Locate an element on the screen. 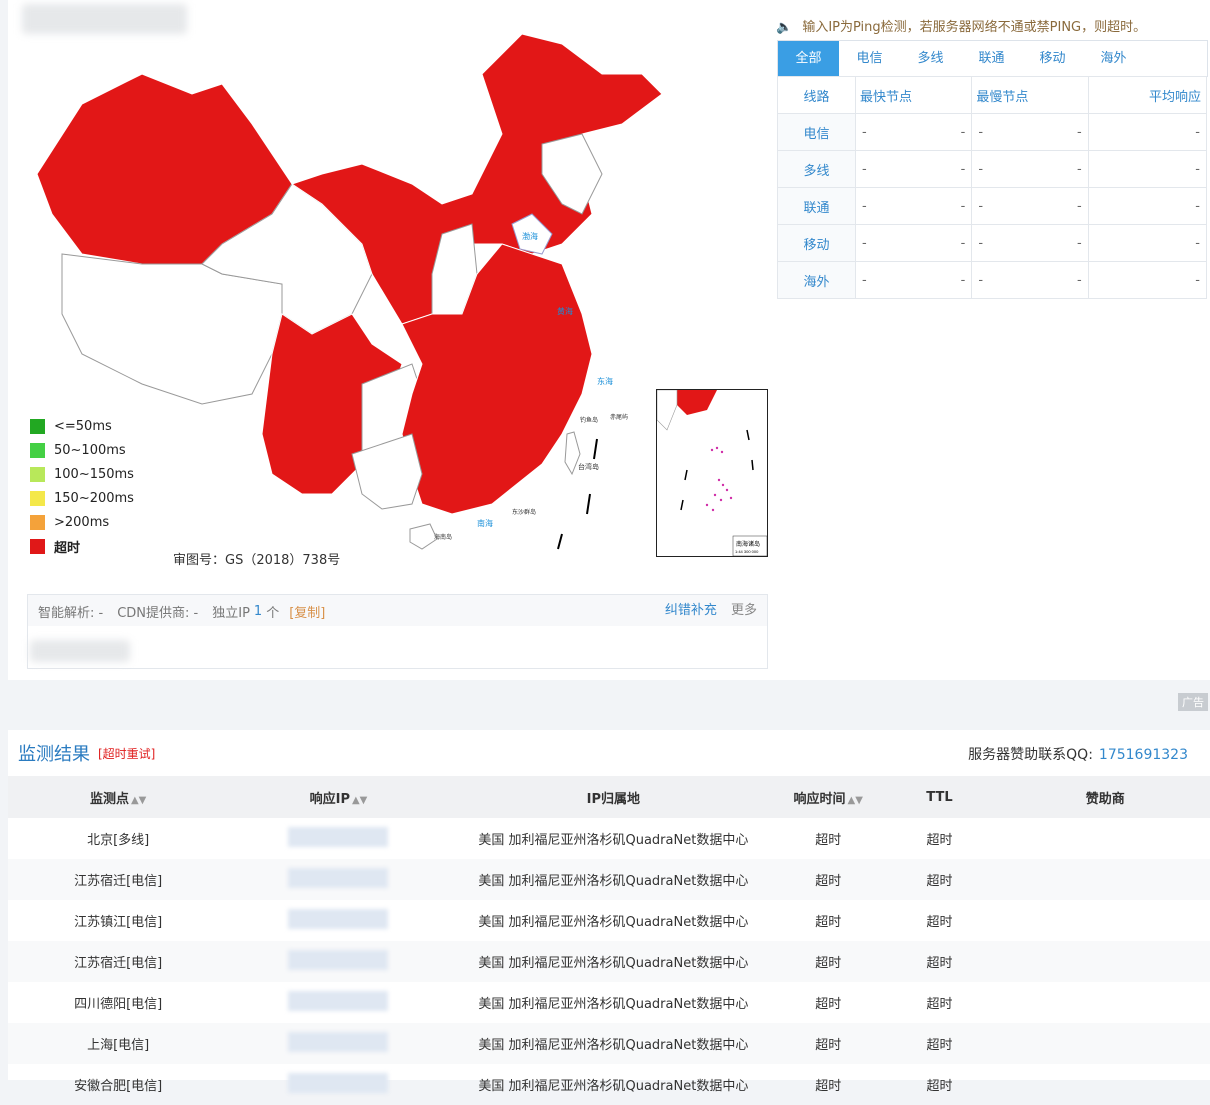  map-label-hainan: 海南岛 is located at coordinates (443, 537).